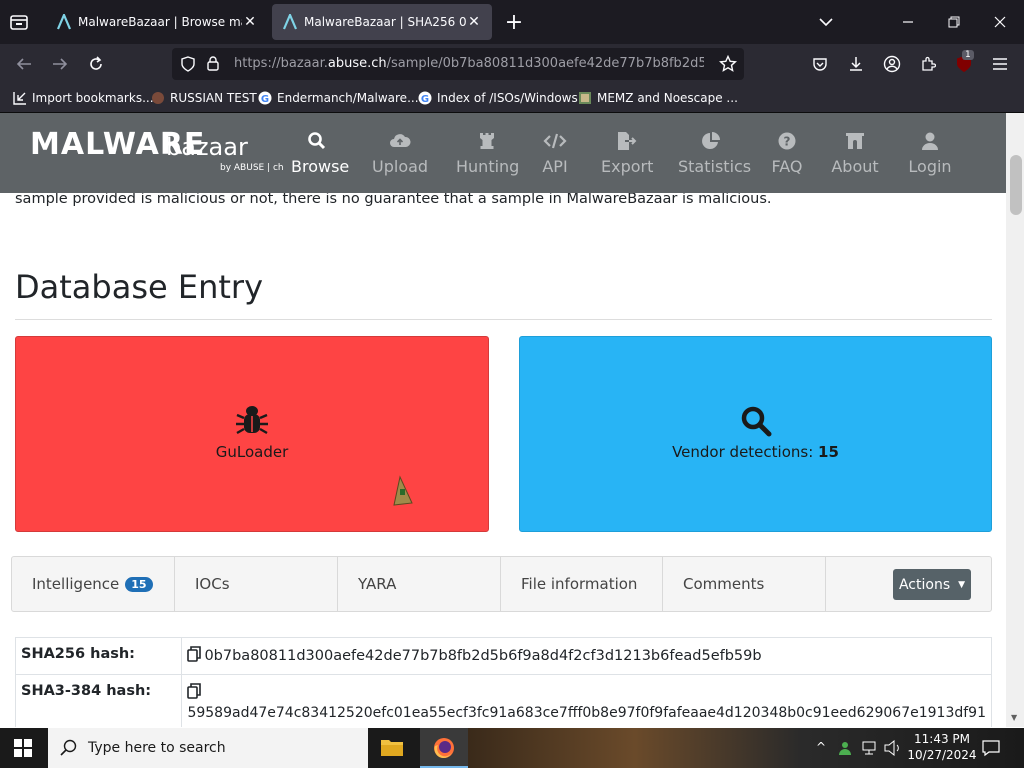 The image size is (1024, 768). I want to click on ublock-origin-icon: 1, so click(964, 62).